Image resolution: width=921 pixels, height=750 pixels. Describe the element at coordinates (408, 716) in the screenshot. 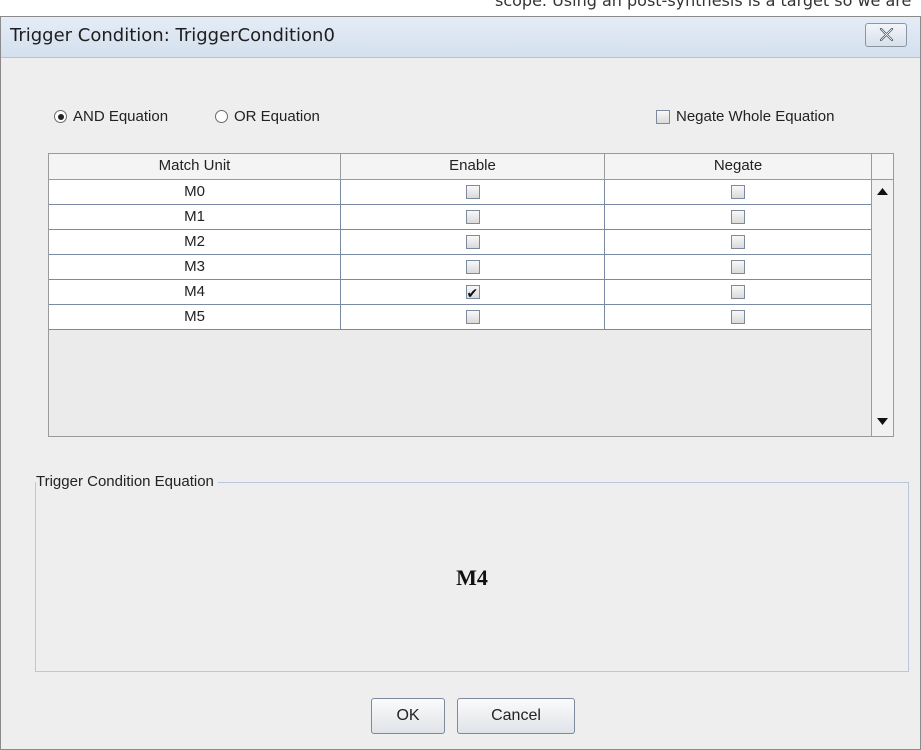

I see `ok-button: OK` at that location.